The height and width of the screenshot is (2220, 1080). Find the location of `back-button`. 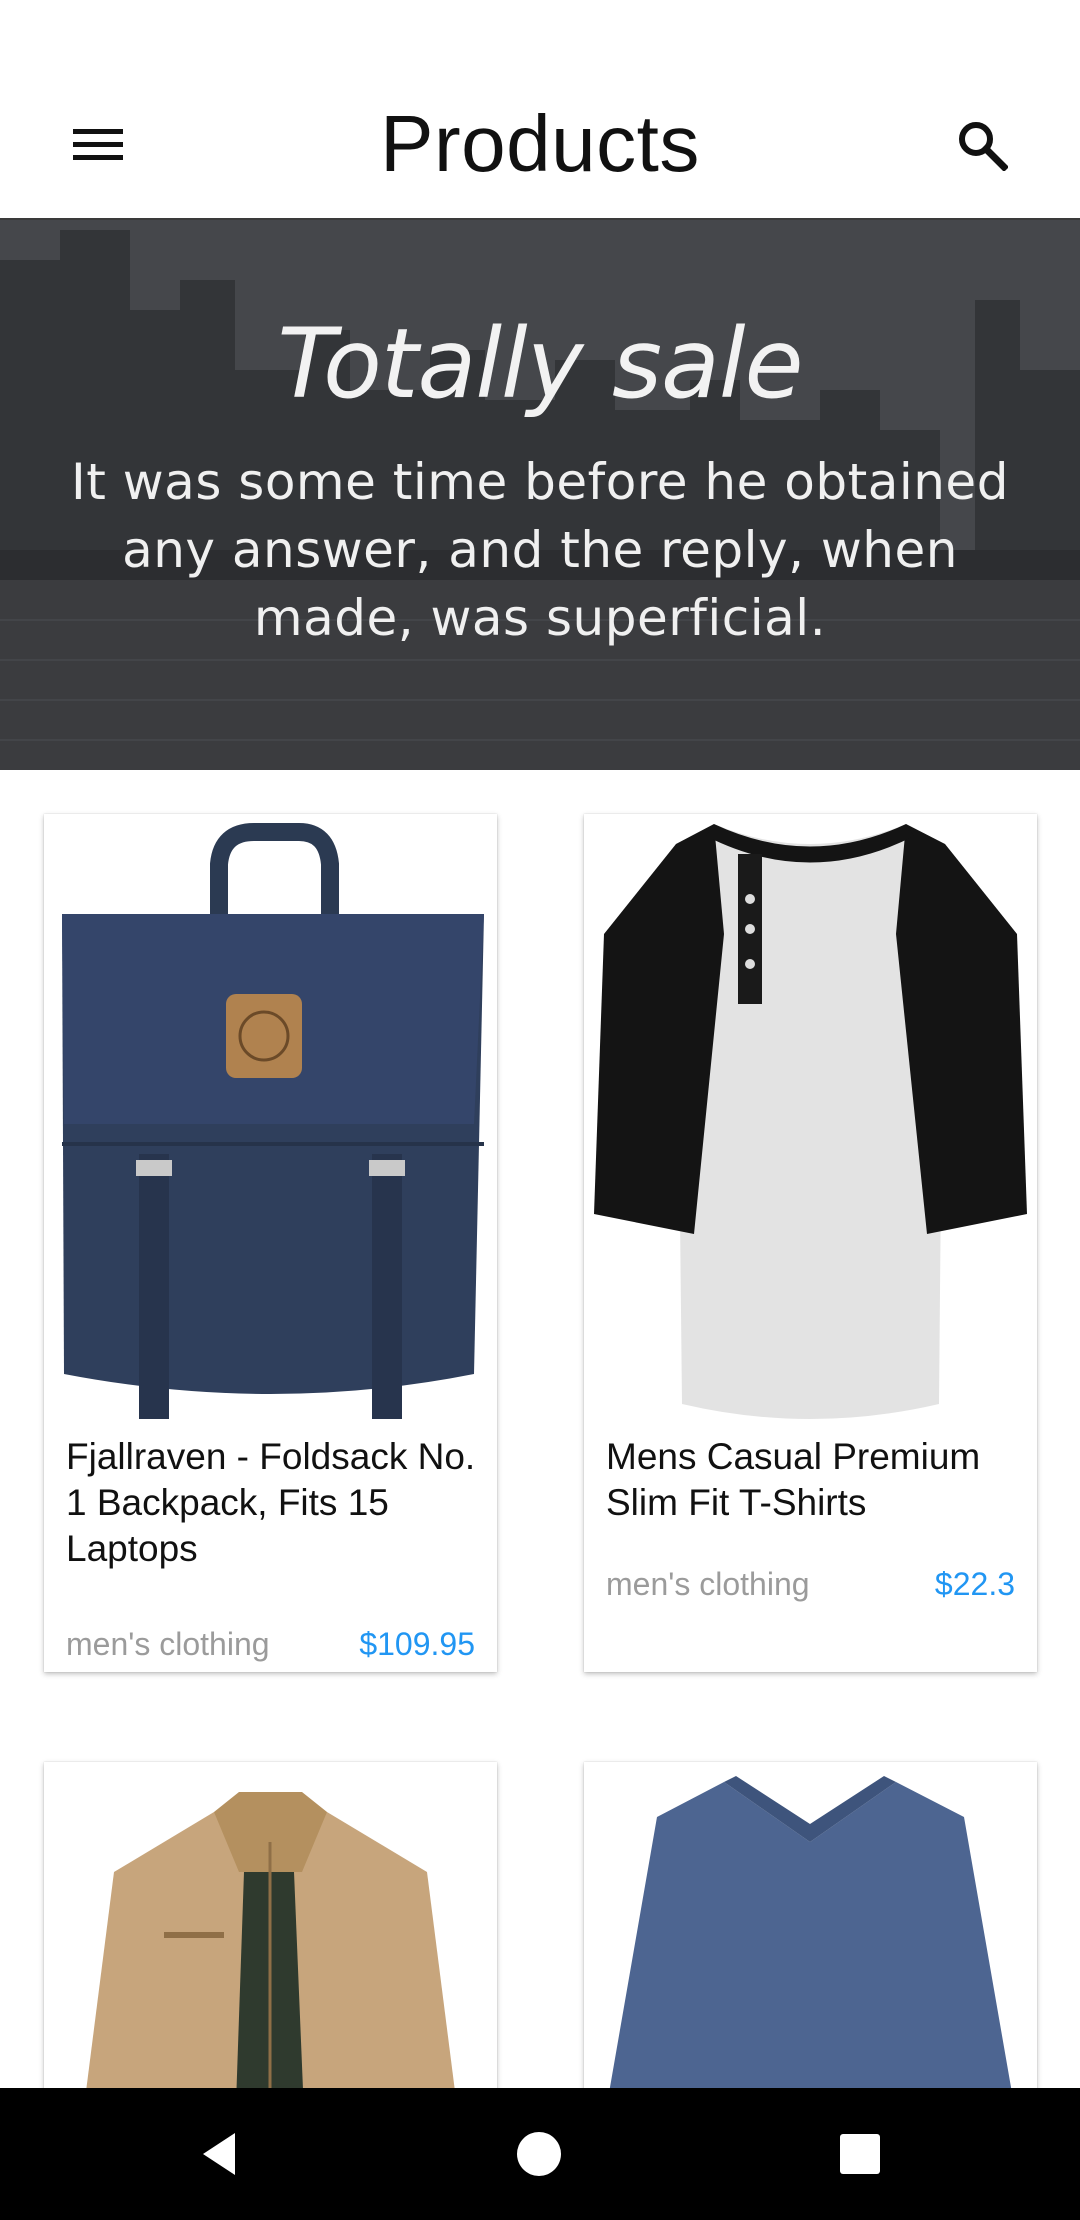

back-button is located at coordinates (220, 2154).